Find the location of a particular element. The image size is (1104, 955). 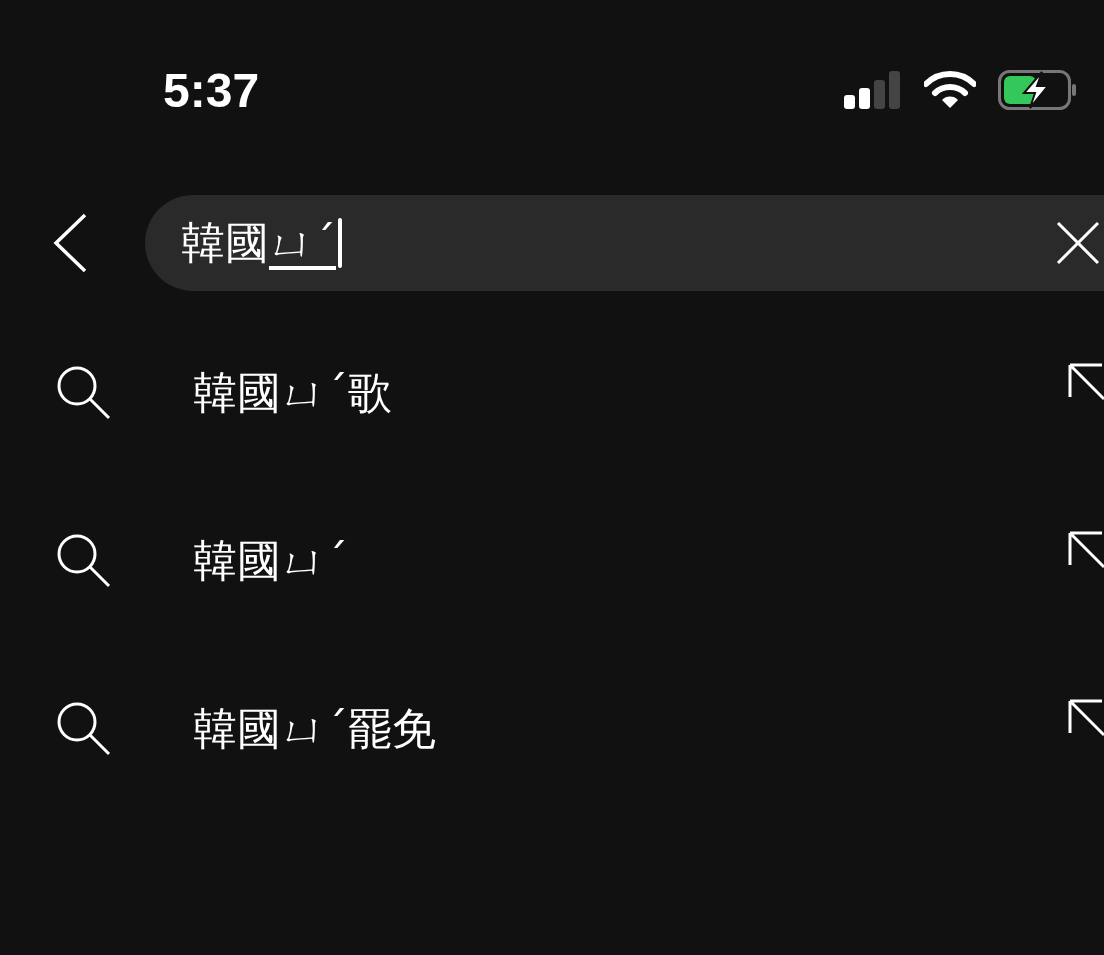

clock-time: 5:37 is located at coordinates (212, 90).